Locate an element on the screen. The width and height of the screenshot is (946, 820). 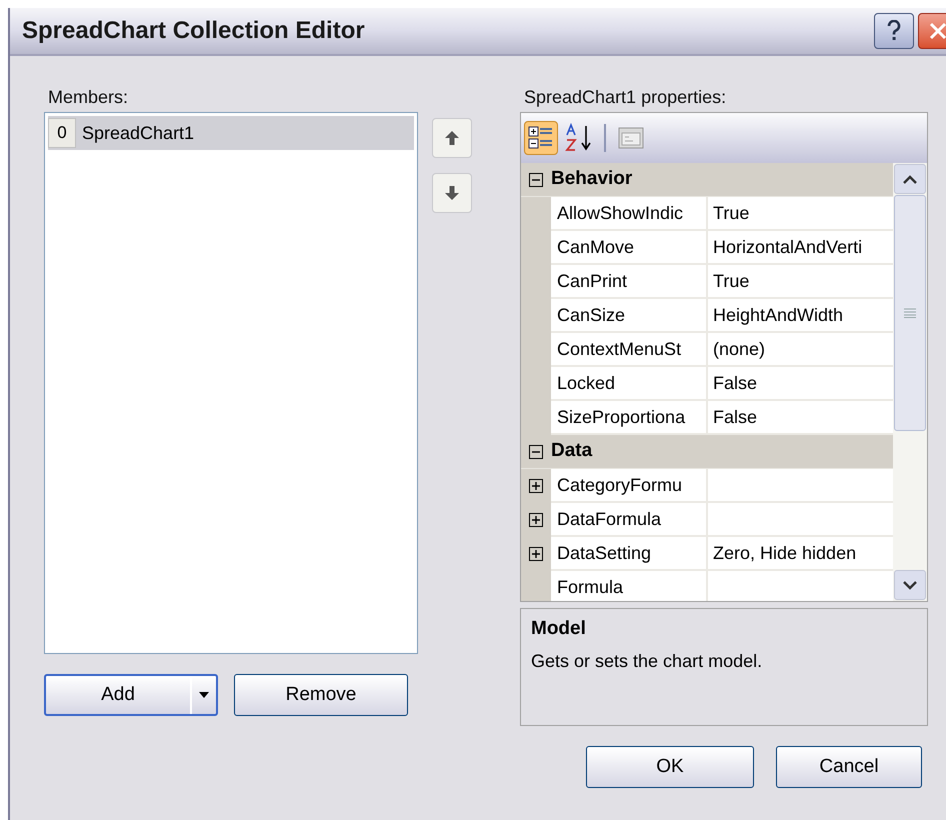
properties-label: SpreadChart1 properties: is located at coordinates (626, 97).